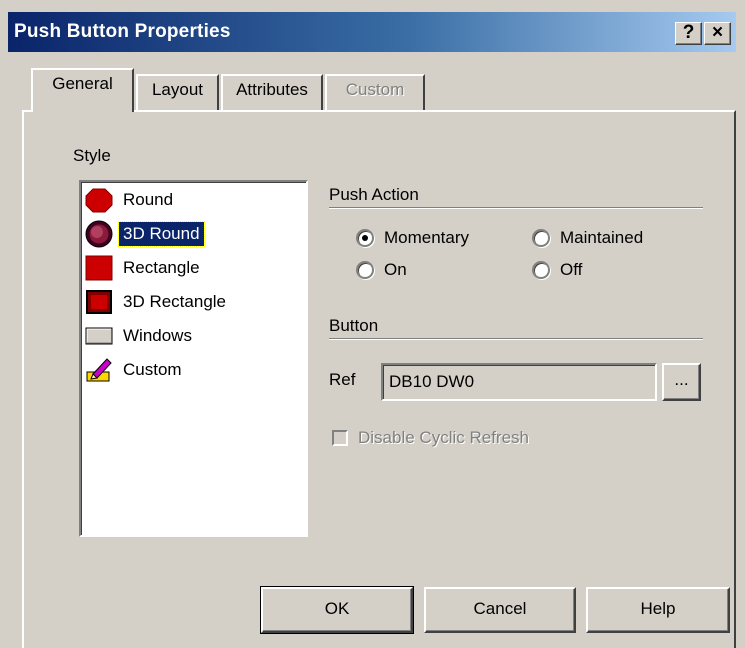  I want to click on title-bar: Push Button Properties ? ×, so click(372, 32).